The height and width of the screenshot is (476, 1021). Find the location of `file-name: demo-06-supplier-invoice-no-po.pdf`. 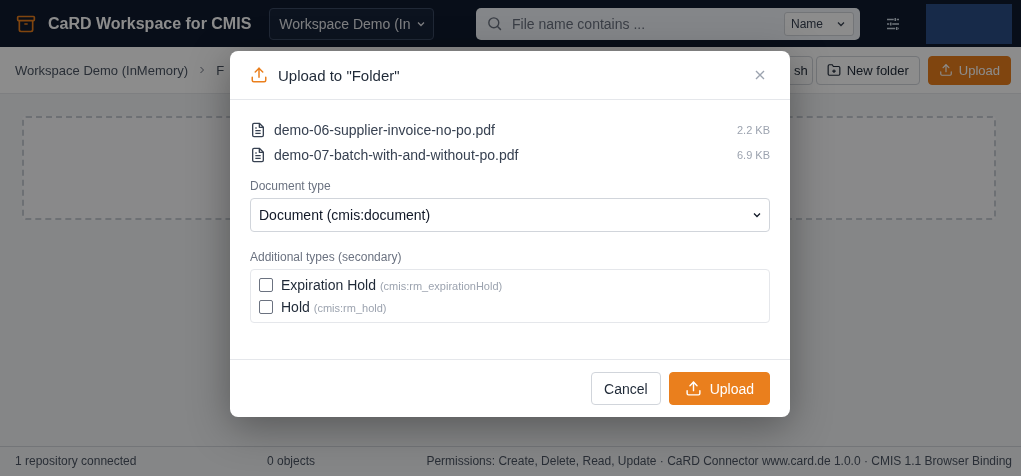

file-name: demo-06-supplier-invoice-no-po.pdf is located at coordinates (385, 129).